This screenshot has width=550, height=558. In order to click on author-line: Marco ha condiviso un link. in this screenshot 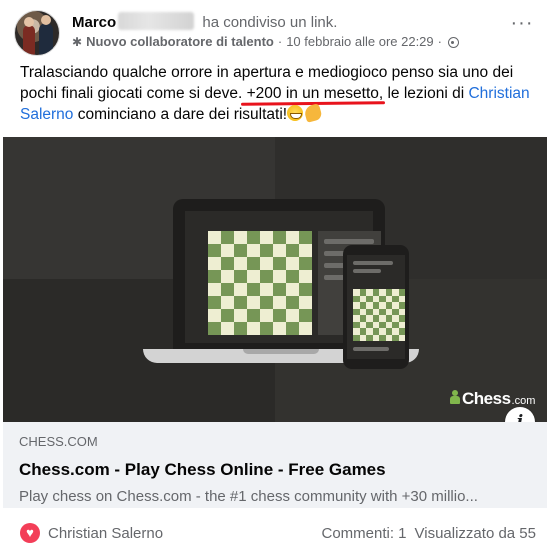, I will do `click(204, 22)`.